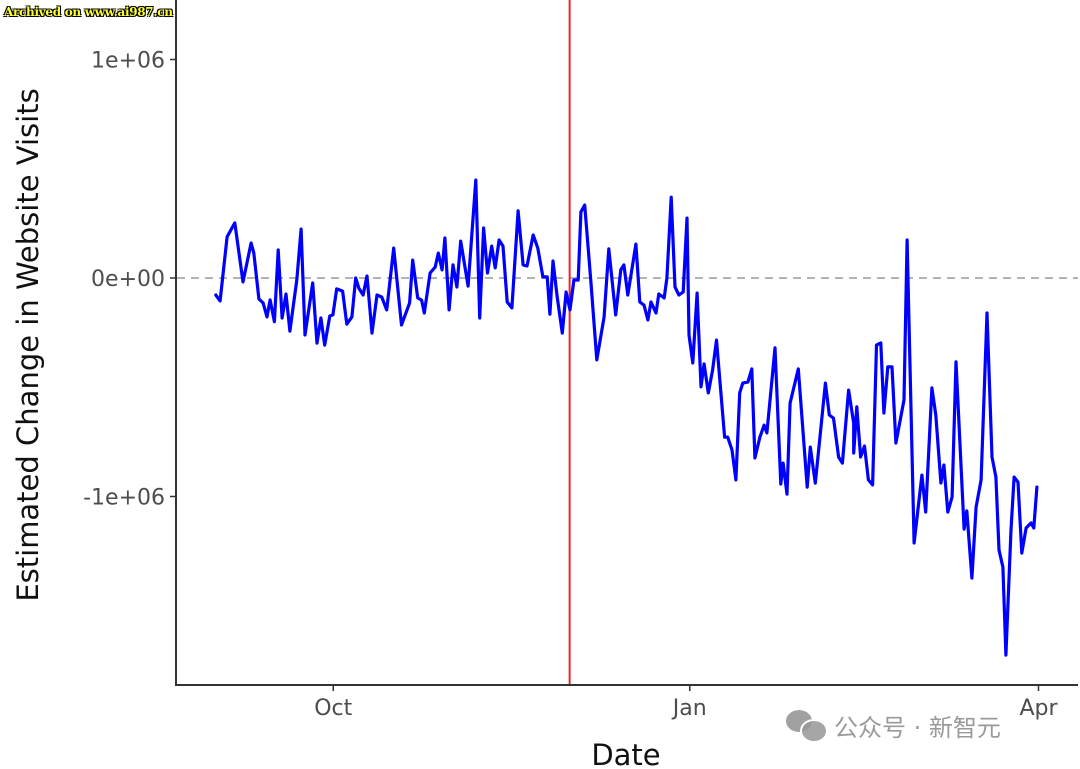 This screenshot has width=1080, height=769. I want to click on wechat-watermark-text: 公众号 · 新智元, so click(917, 728).